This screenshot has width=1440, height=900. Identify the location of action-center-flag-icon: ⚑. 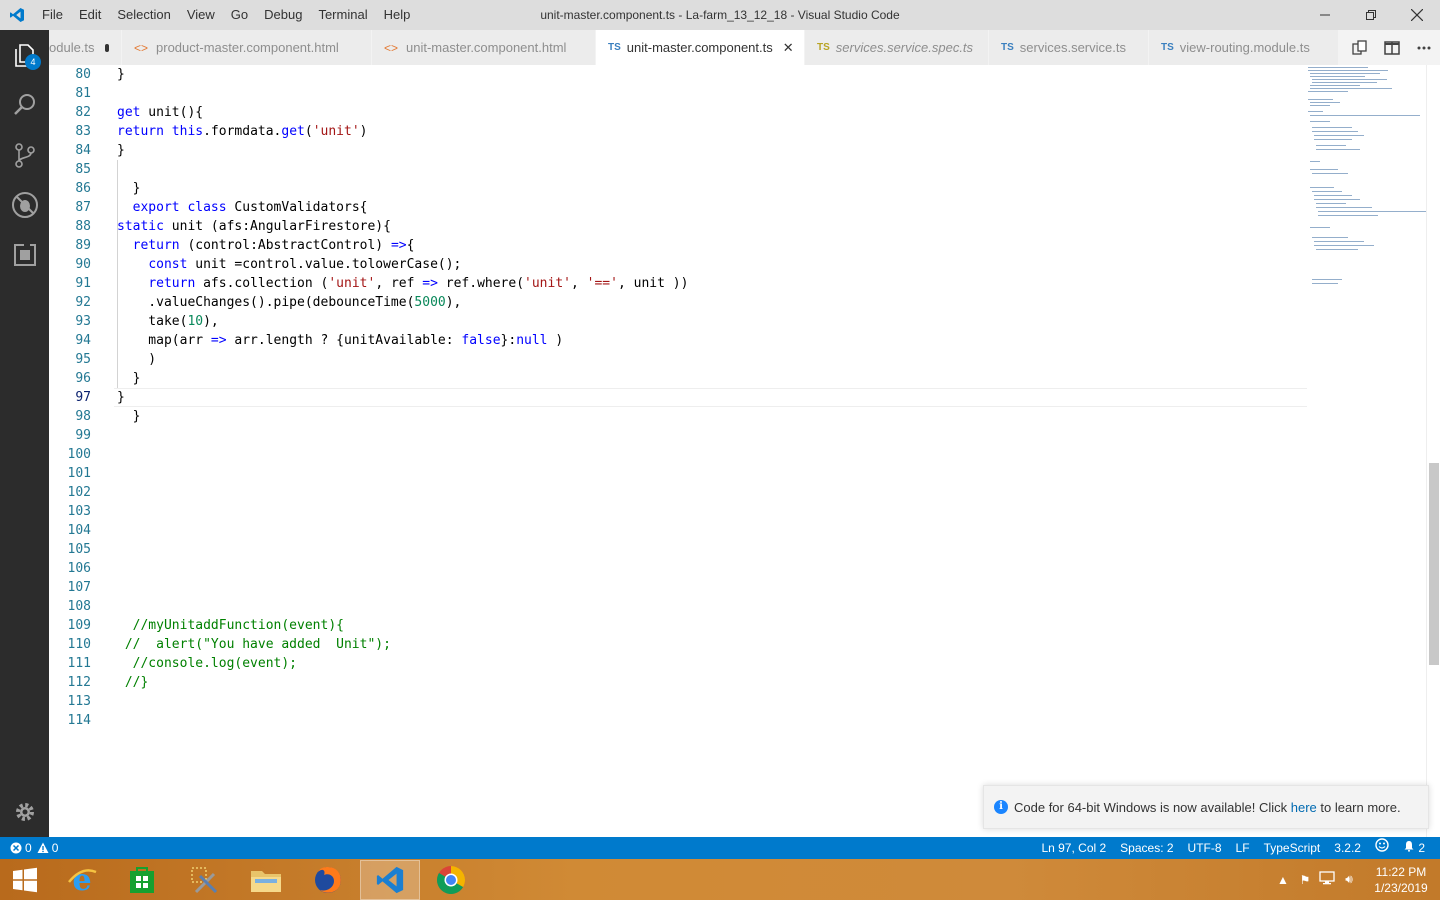
(1305, 880).